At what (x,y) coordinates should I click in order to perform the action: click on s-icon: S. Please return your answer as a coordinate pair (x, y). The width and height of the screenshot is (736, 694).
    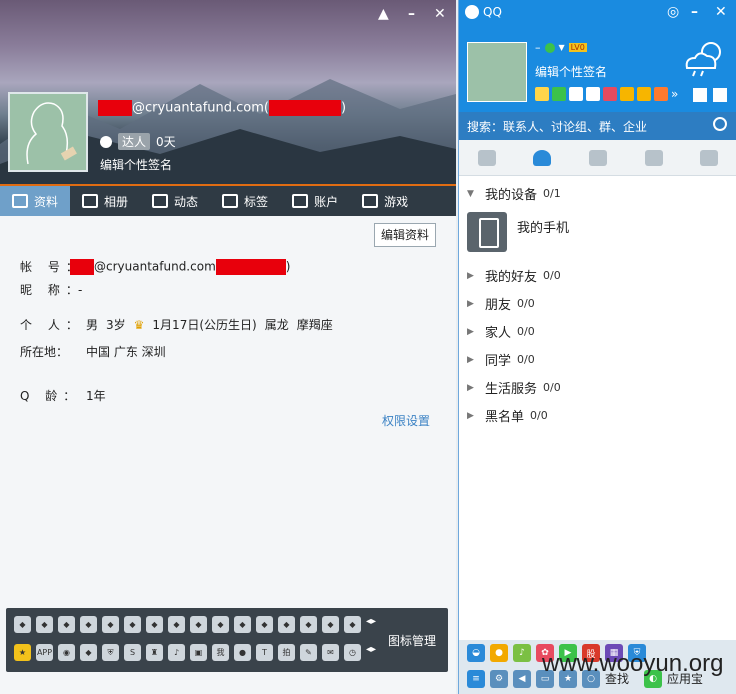
    Looking at the image, I should click on (132, 652).